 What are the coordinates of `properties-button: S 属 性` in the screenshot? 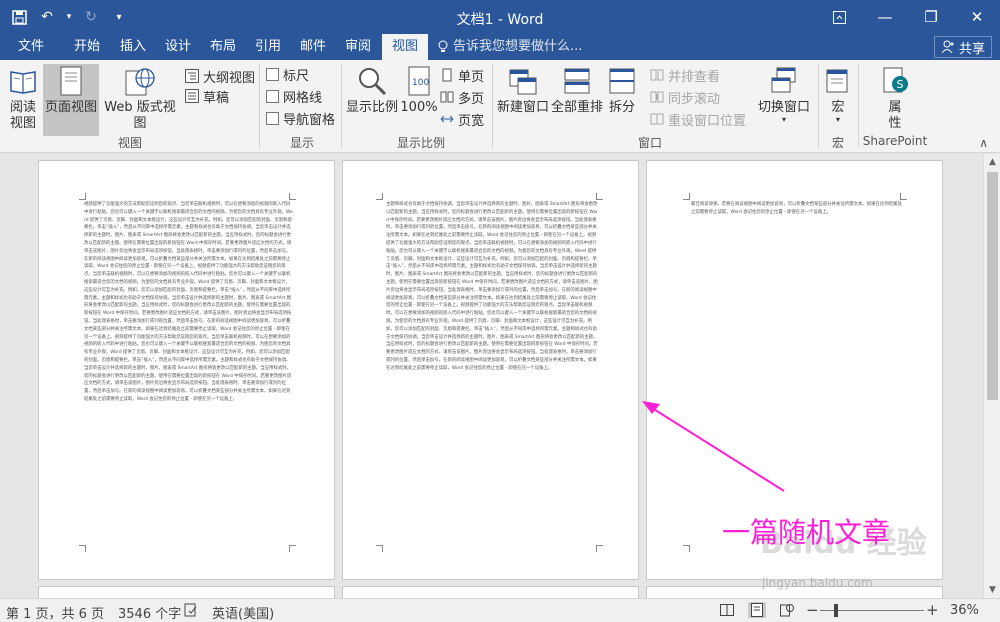 It's located at (895, 99).